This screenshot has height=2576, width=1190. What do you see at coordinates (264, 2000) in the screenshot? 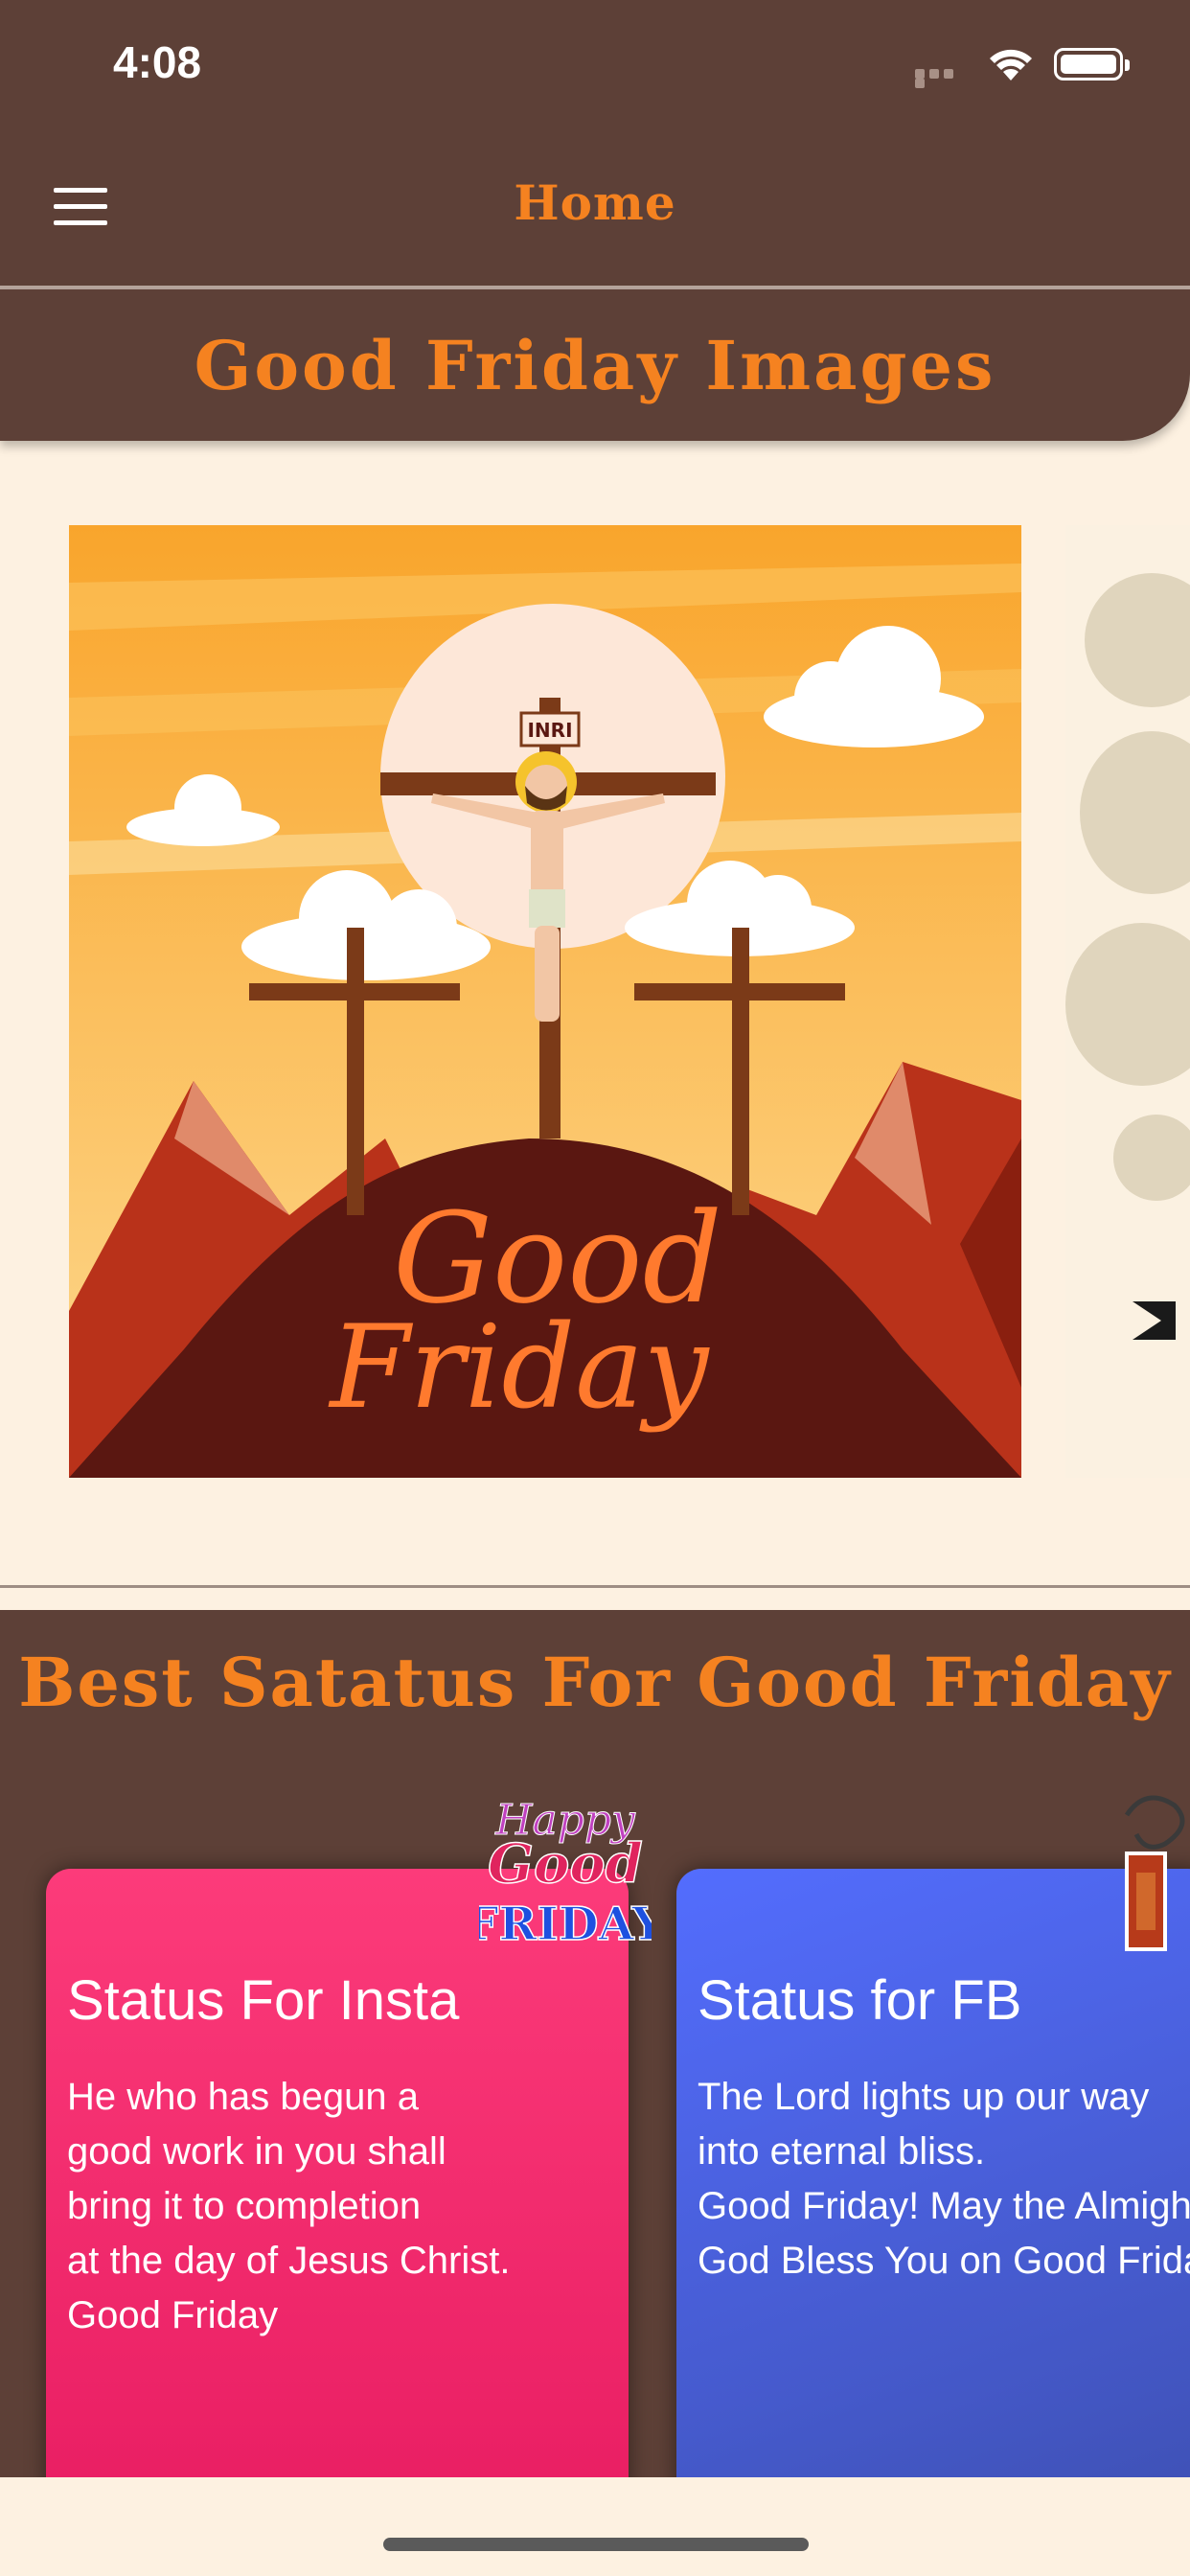
I see `card-title: Status For Insta` at bounding box center [264, 2000].